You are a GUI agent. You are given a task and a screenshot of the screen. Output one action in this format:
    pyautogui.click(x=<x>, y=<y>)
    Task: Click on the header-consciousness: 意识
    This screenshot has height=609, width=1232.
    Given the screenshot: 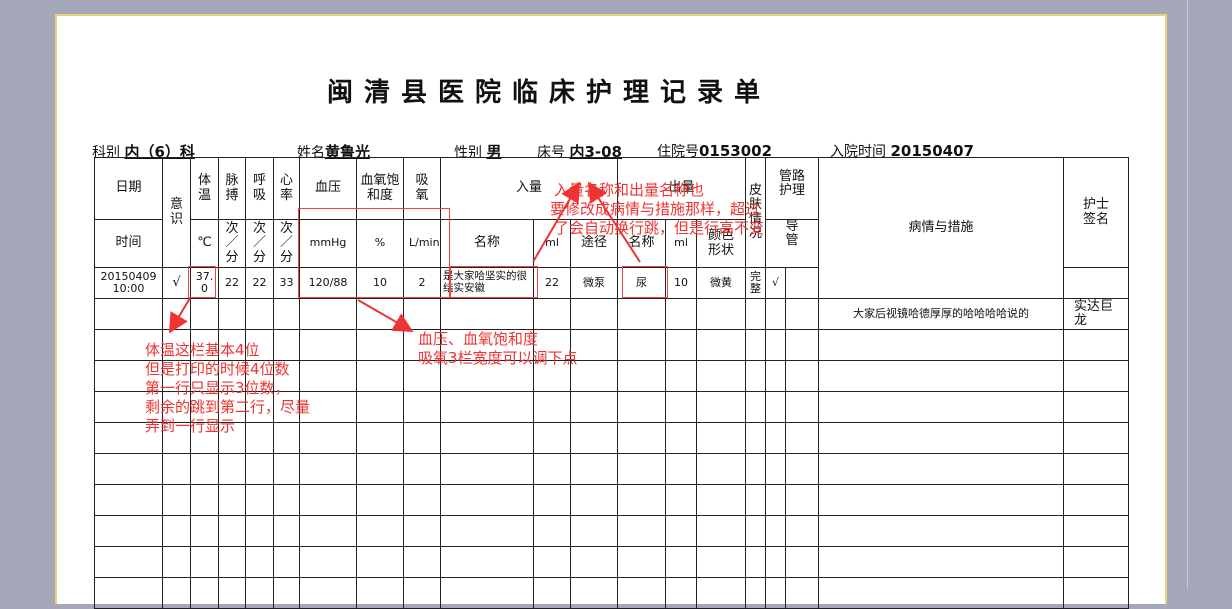 What is the action you would take?
    pyautogui.click(x=176, y=212)
    